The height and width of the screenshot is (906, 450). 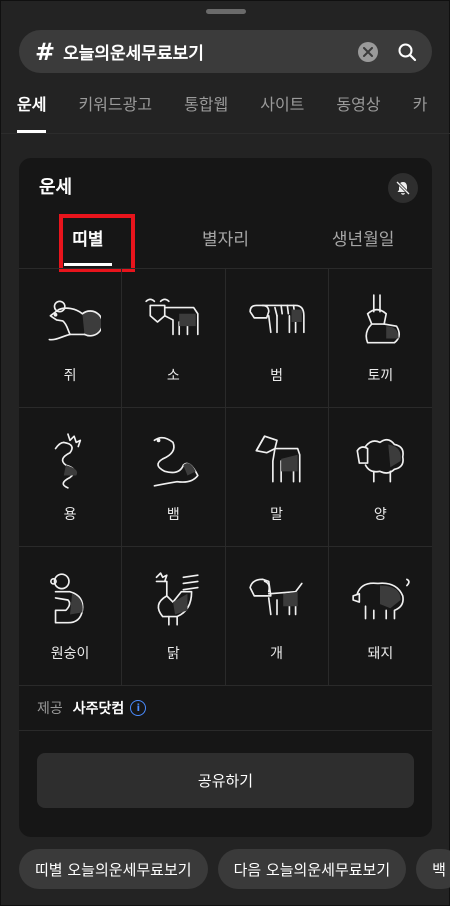 I want to click on tab-fortune: 운세, so click(x=32, y=111).